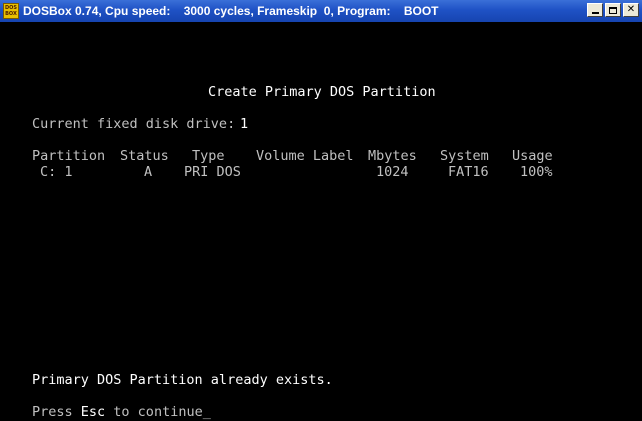  I want to click on col-header-type: Type, so click(208, 156).